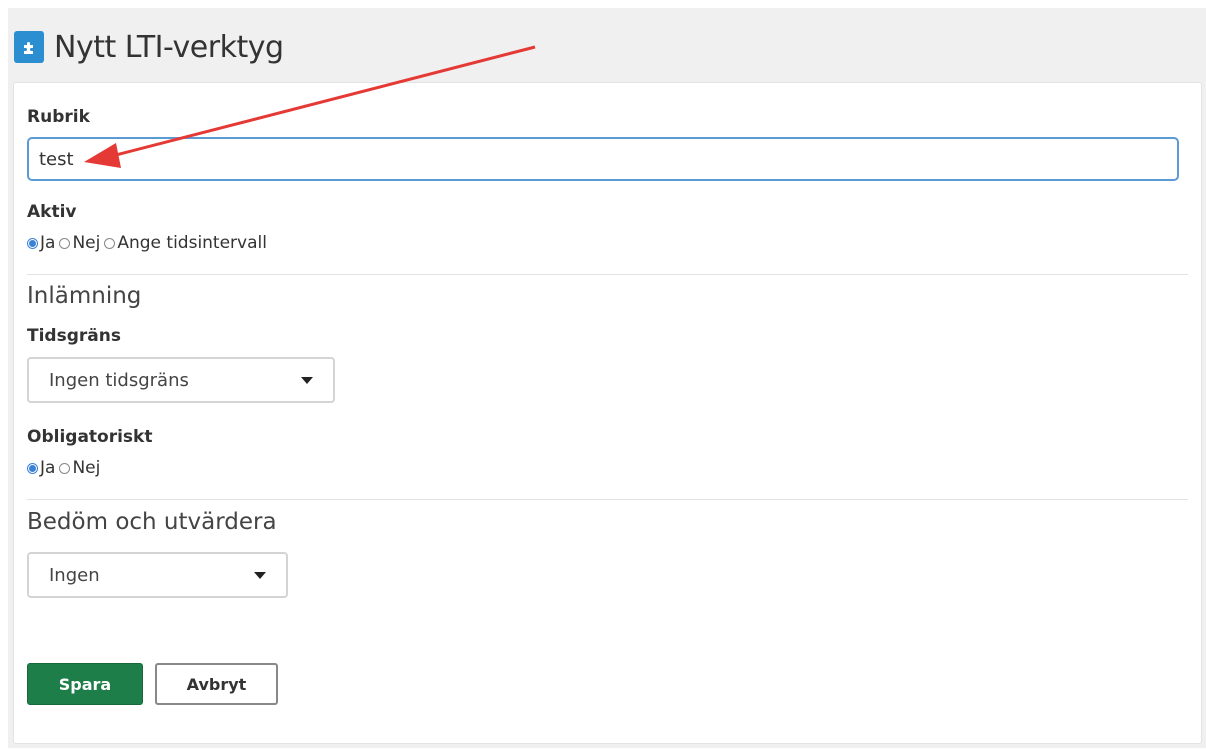 The width and height of the screenshot is (1206, 749). What do you see at coordinates (41, 243) in the screenshot?
I see `aktiv-radio-ja: Ja` at bounding box center [41, 243].